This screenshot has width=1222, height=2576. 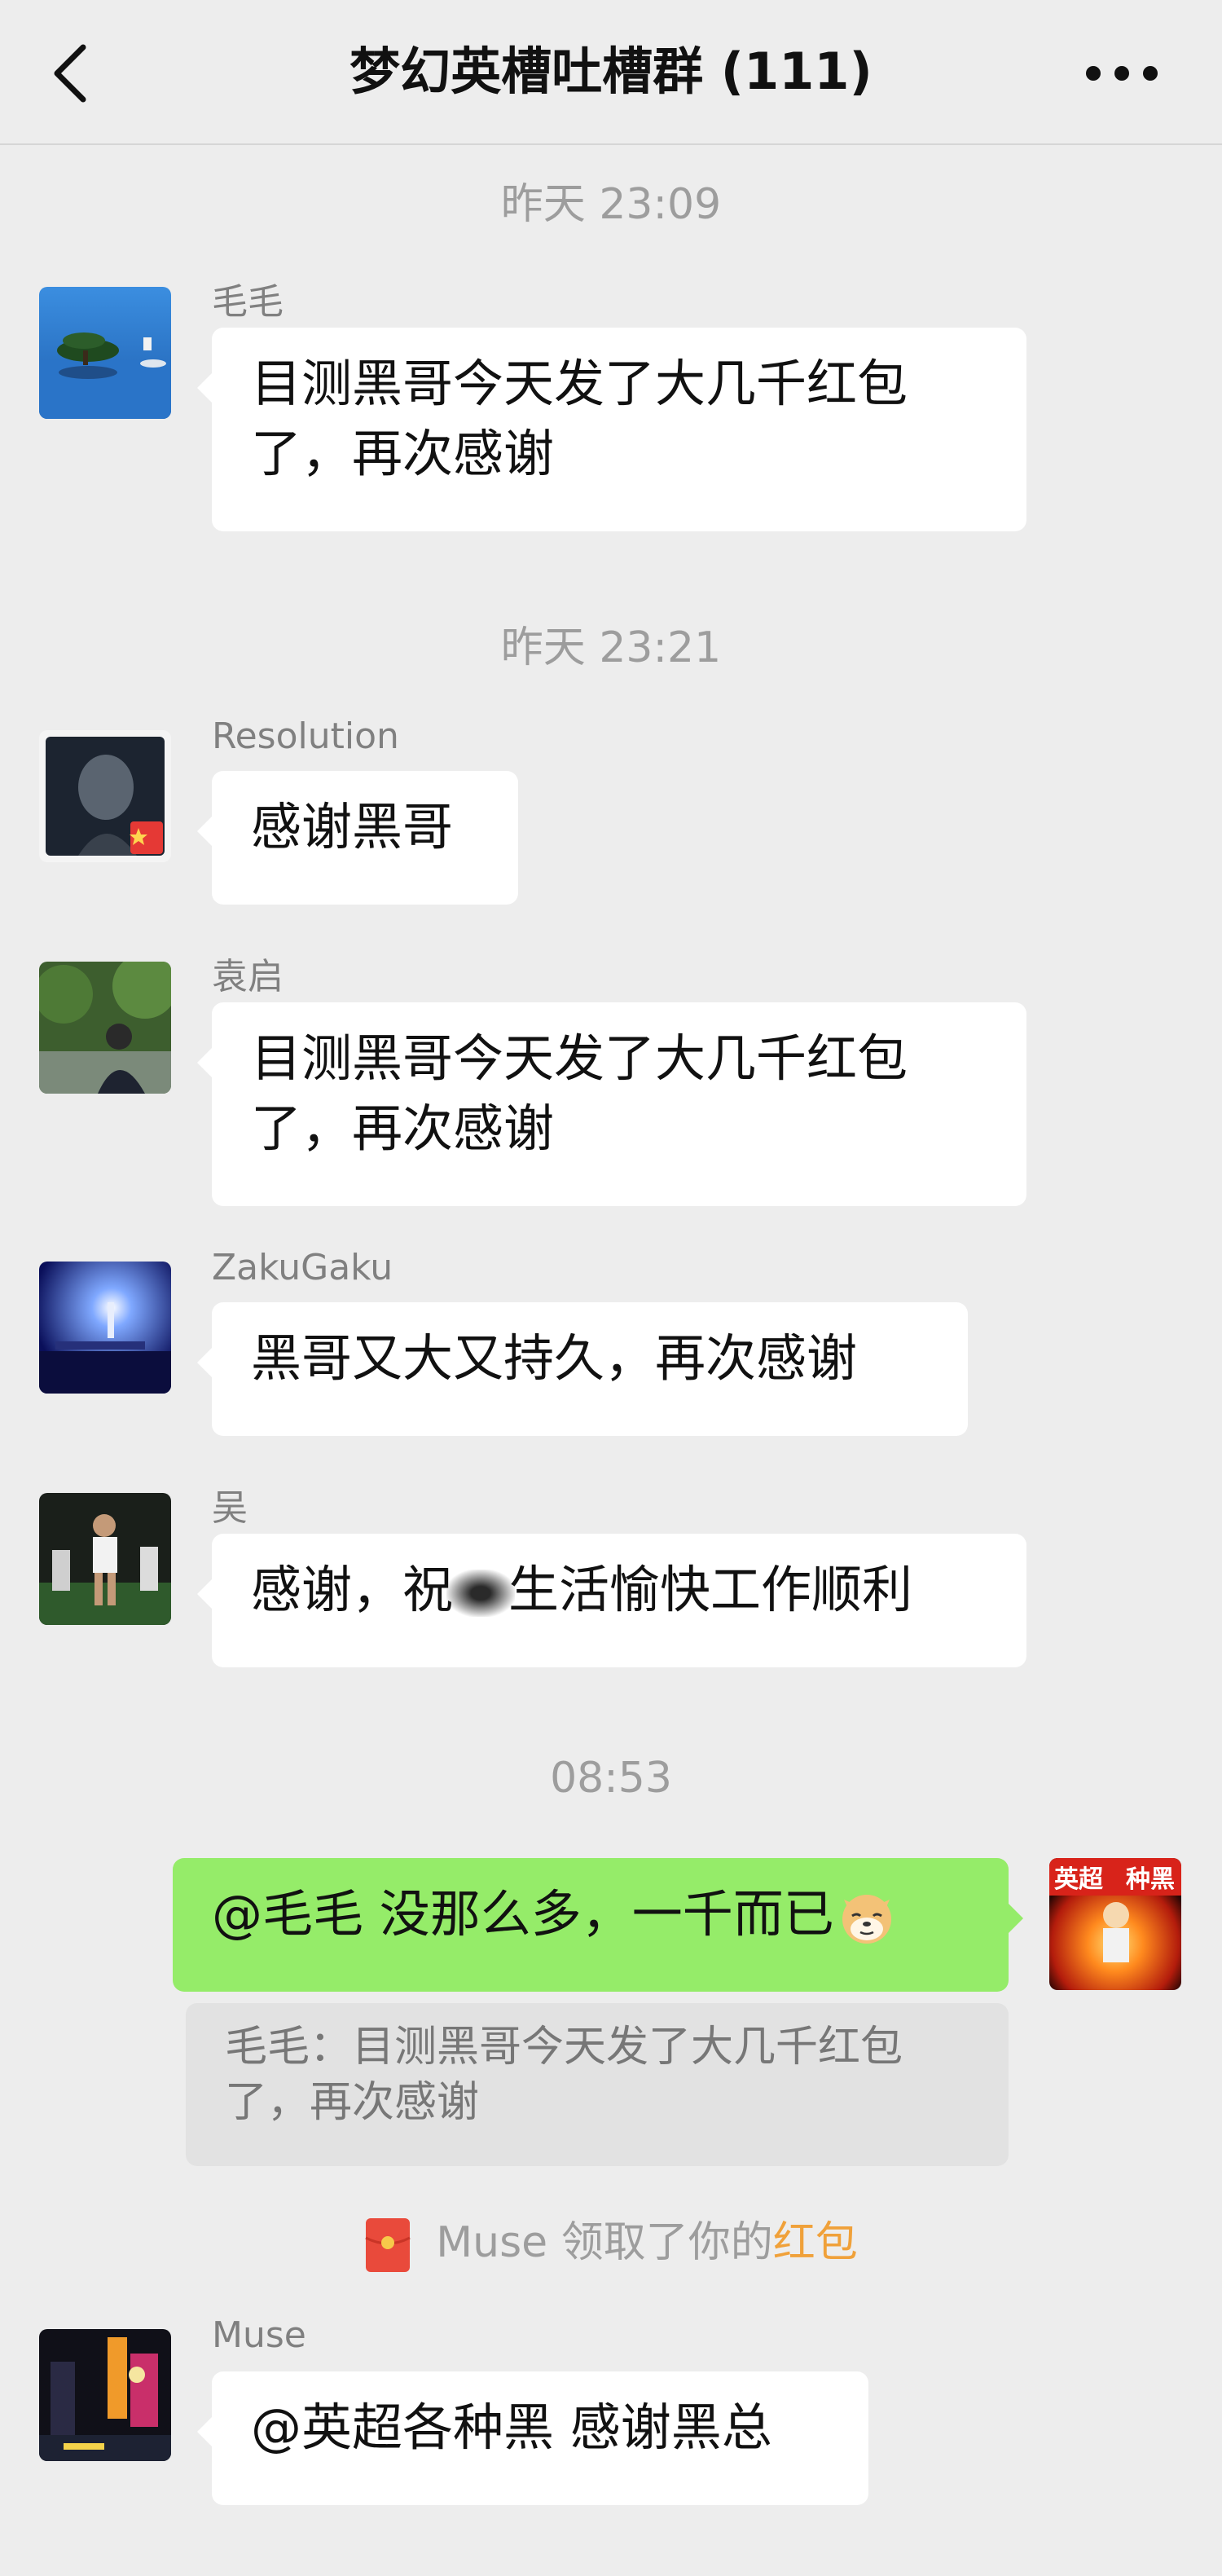 What do you see at coordinates (554, 1358) in the screenshot?
I see `message-text: 黑哥又大又持久，再次感谢` at bounding box center [554, 1358].